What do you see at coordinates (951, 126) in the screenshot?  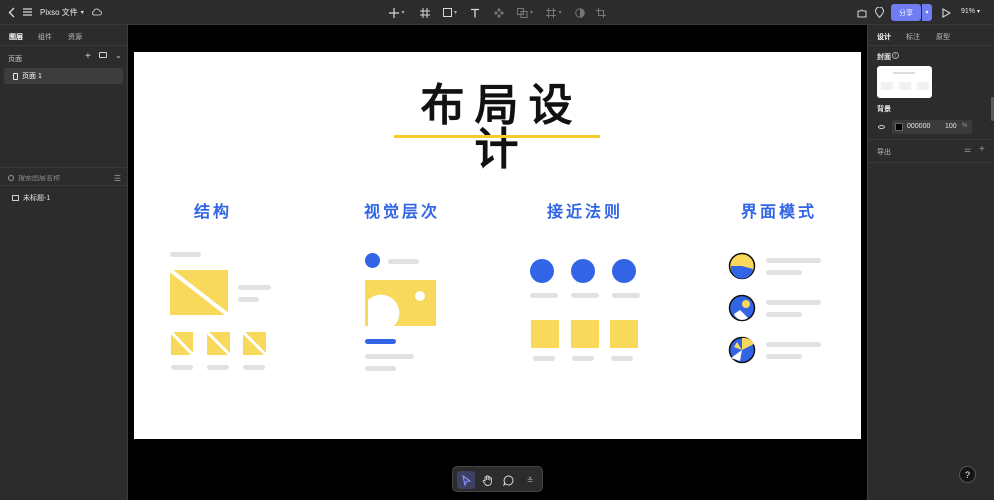 I see `background-opacity: 100` at bounding box center [951, 126].